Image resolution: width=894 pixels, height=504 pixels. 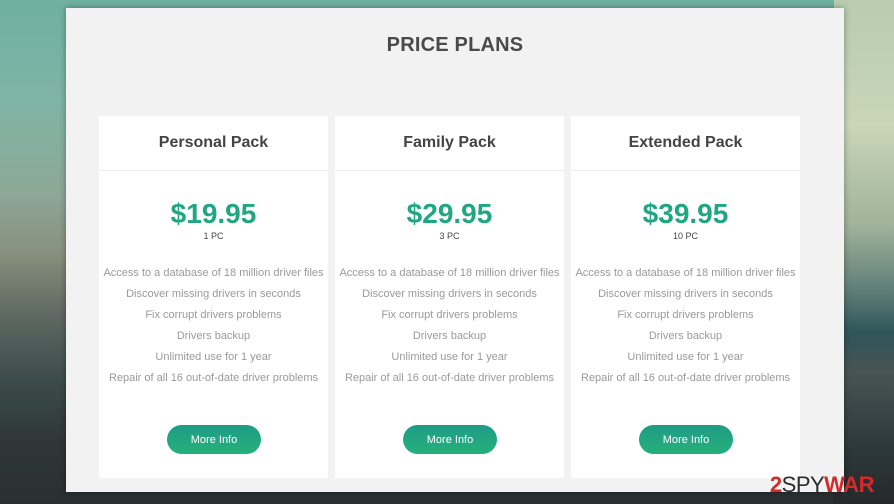 I want to click on plan-units: 1 PC, so click(x=213, y=236).